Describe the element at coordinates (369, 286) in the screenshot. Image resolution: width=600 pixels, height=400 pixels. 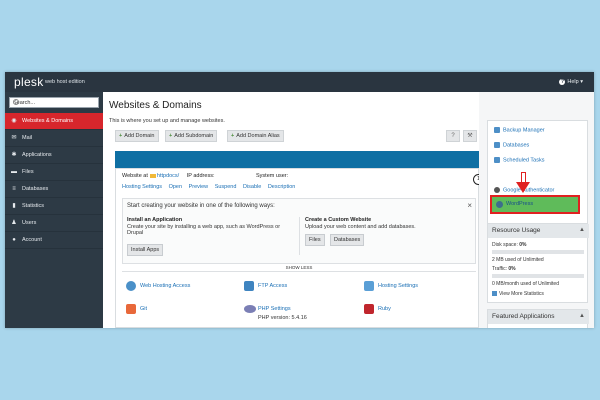
I see `hosting-settings-icon` at that location.